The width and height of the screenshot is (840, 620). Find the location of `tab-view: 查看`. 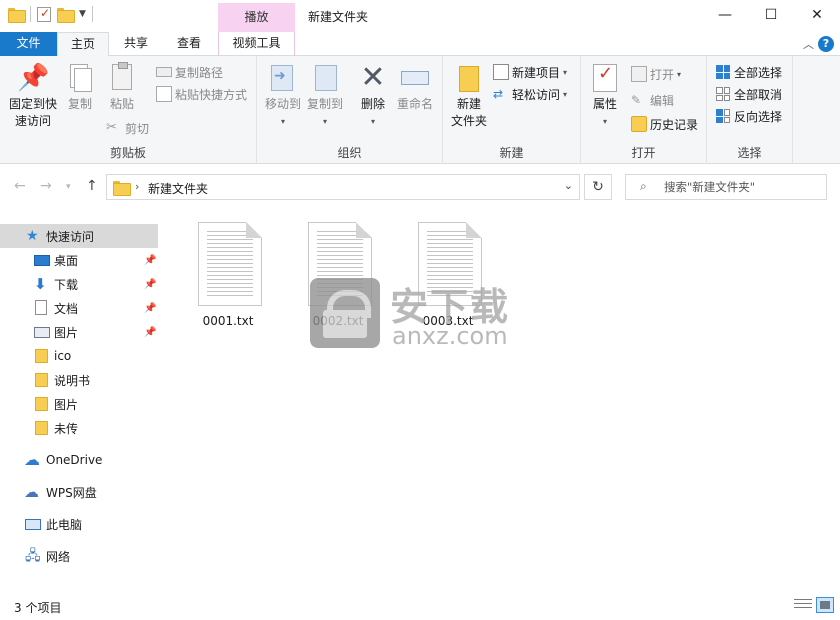

tab-view: 查看 is located at coordinates (189, 44).